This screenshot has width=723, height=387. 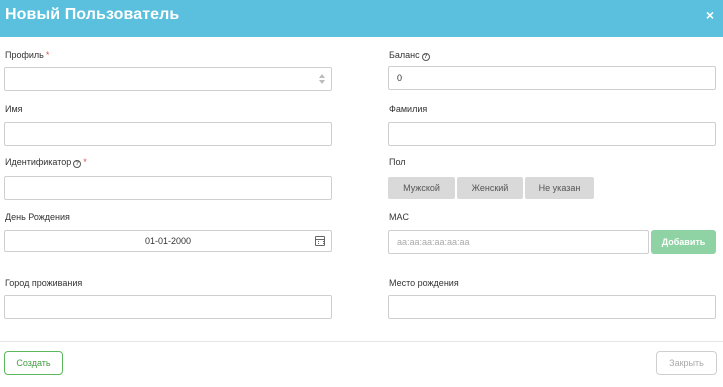 I want to click on city-label: Город проживания, so click(x=44, y=283).